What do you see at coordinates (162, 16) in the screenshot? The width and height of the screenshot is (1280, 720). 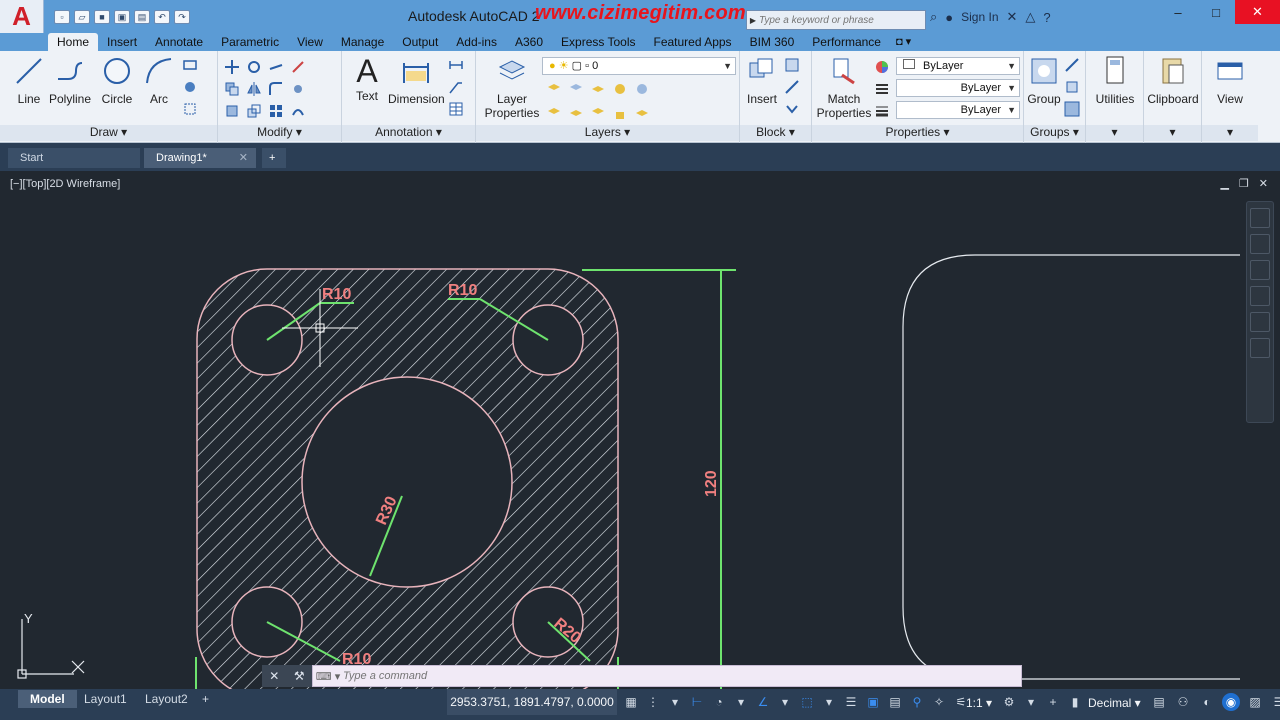 I see `undo-icon: ↶` at bounding box center [162, 16].